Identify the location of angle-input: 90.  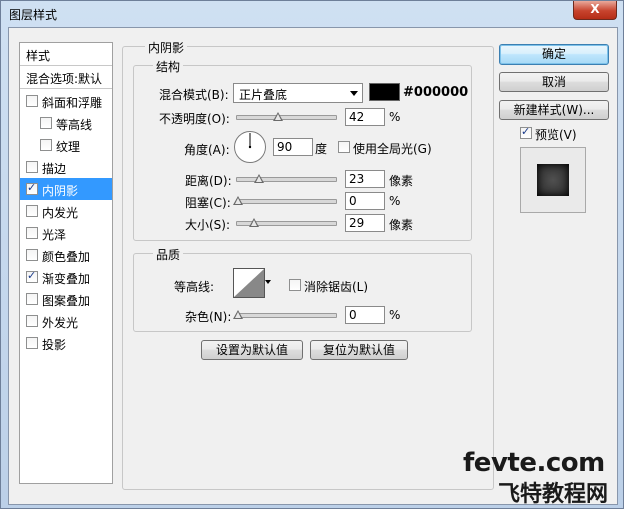
(293, 147).